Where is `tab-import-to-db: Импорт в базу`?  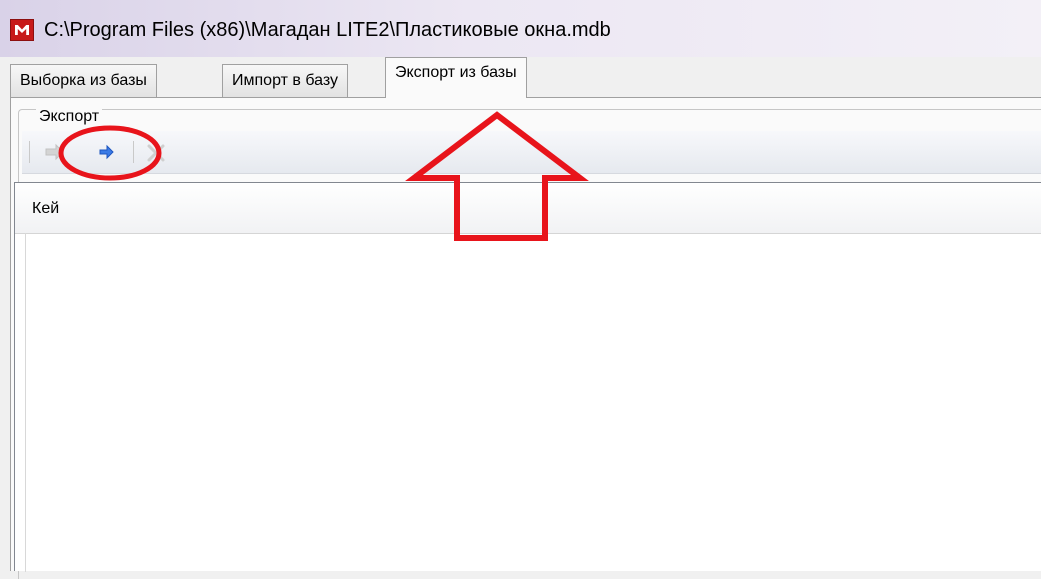
tab-import-to-db: Импорт в базу is located at coordinates (285, 80).